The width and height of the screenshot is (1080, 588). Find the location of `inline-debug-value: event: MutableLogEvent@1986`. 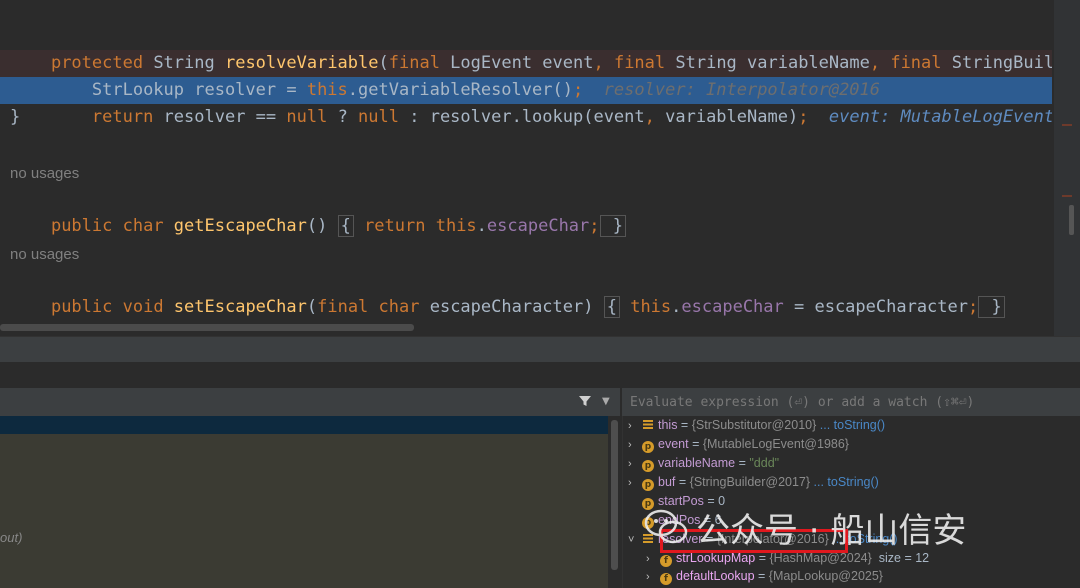

inline-debug-value: event: MutableLogEvent@1986 is located at coordinates (940, 117).